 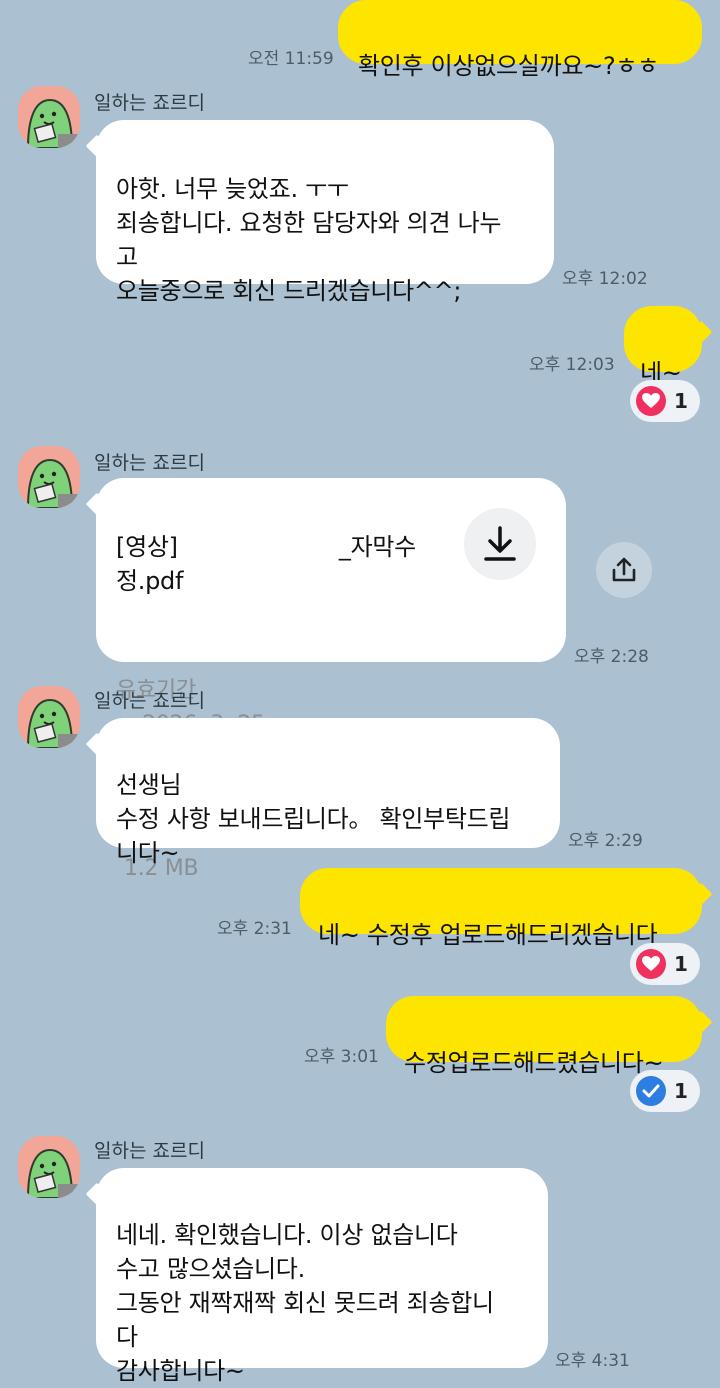 I want to click on message-bubble: 확인후 이상없으실까요~?ㅎㅎ, so click(x=520, y=40).